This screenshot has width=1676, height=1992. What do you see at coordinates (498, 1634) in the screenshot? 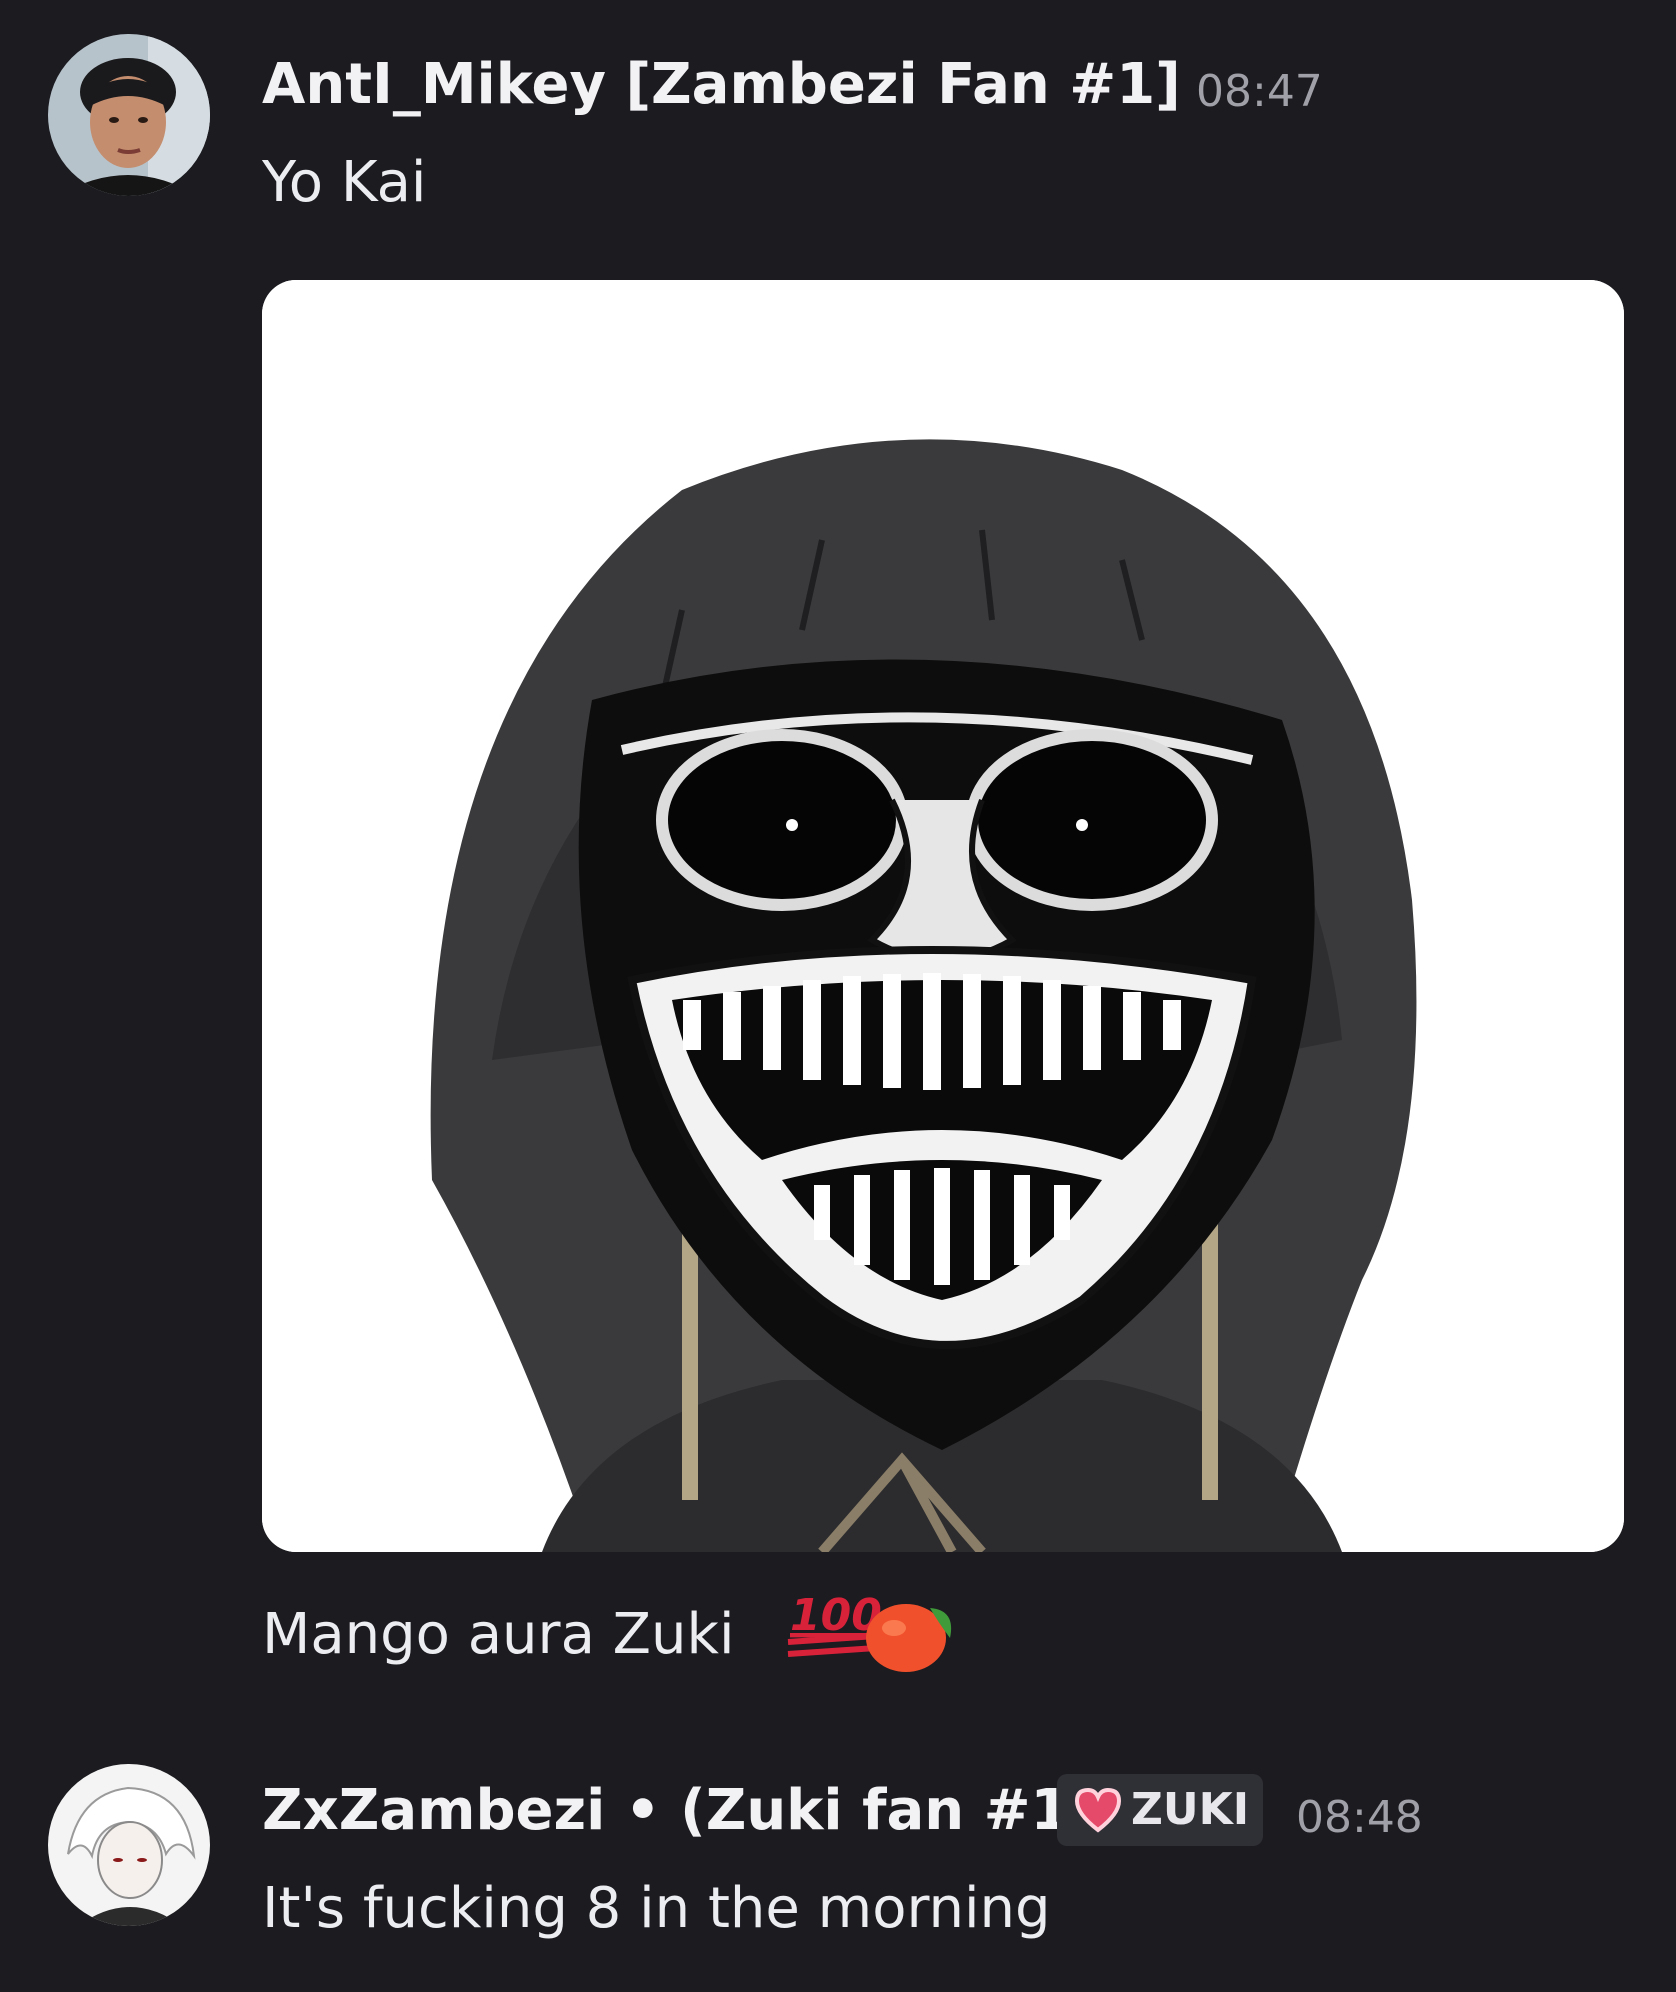
I see `message-caption: Mango aura Zuki` at bounding box center [498, 1634].